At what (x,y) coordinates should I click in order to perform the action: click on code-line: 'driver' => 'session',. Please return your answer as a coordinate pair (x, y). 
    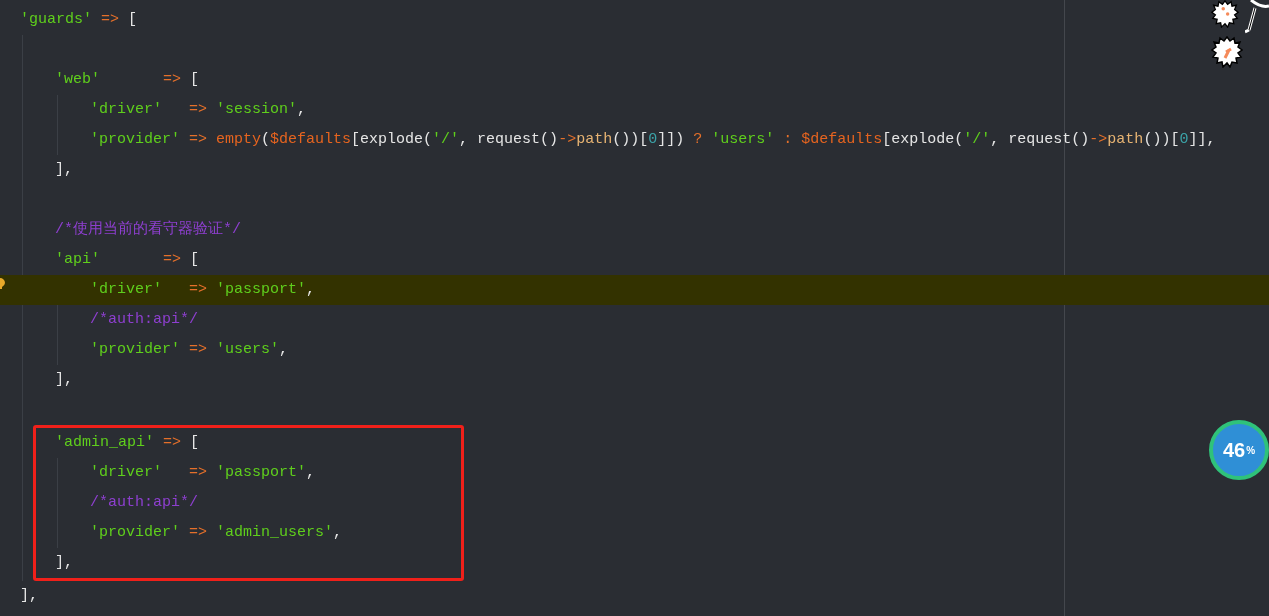
    Looking at the image, I should click on (198, 110).